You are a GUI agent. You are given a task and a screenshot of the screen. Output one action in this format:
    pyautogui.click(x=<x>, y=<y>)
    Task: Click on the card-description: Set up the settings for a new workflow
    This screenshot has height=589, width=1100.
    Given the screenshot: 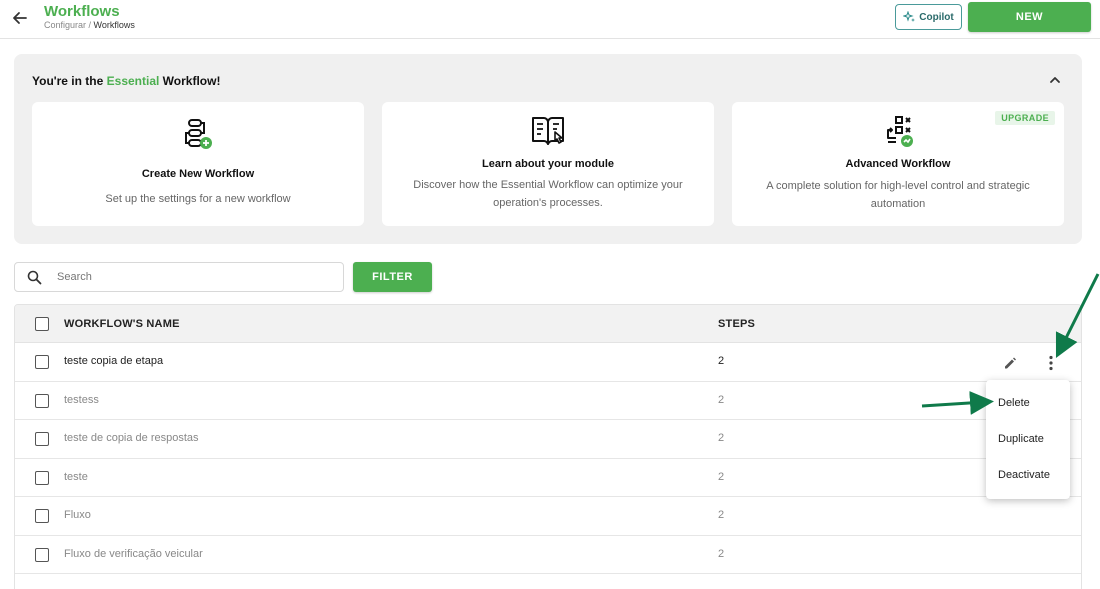 What is the action you would take?
    pyautogui.click(x=198, y=199)
    